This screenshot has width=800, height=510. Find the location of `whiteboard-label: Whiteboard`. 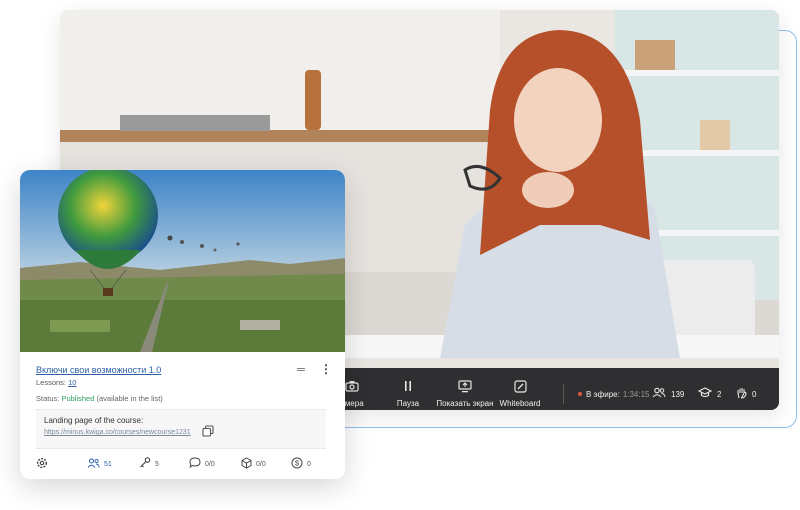

whiteboard-label: Whiteboard is located at coordinates (520, 403).